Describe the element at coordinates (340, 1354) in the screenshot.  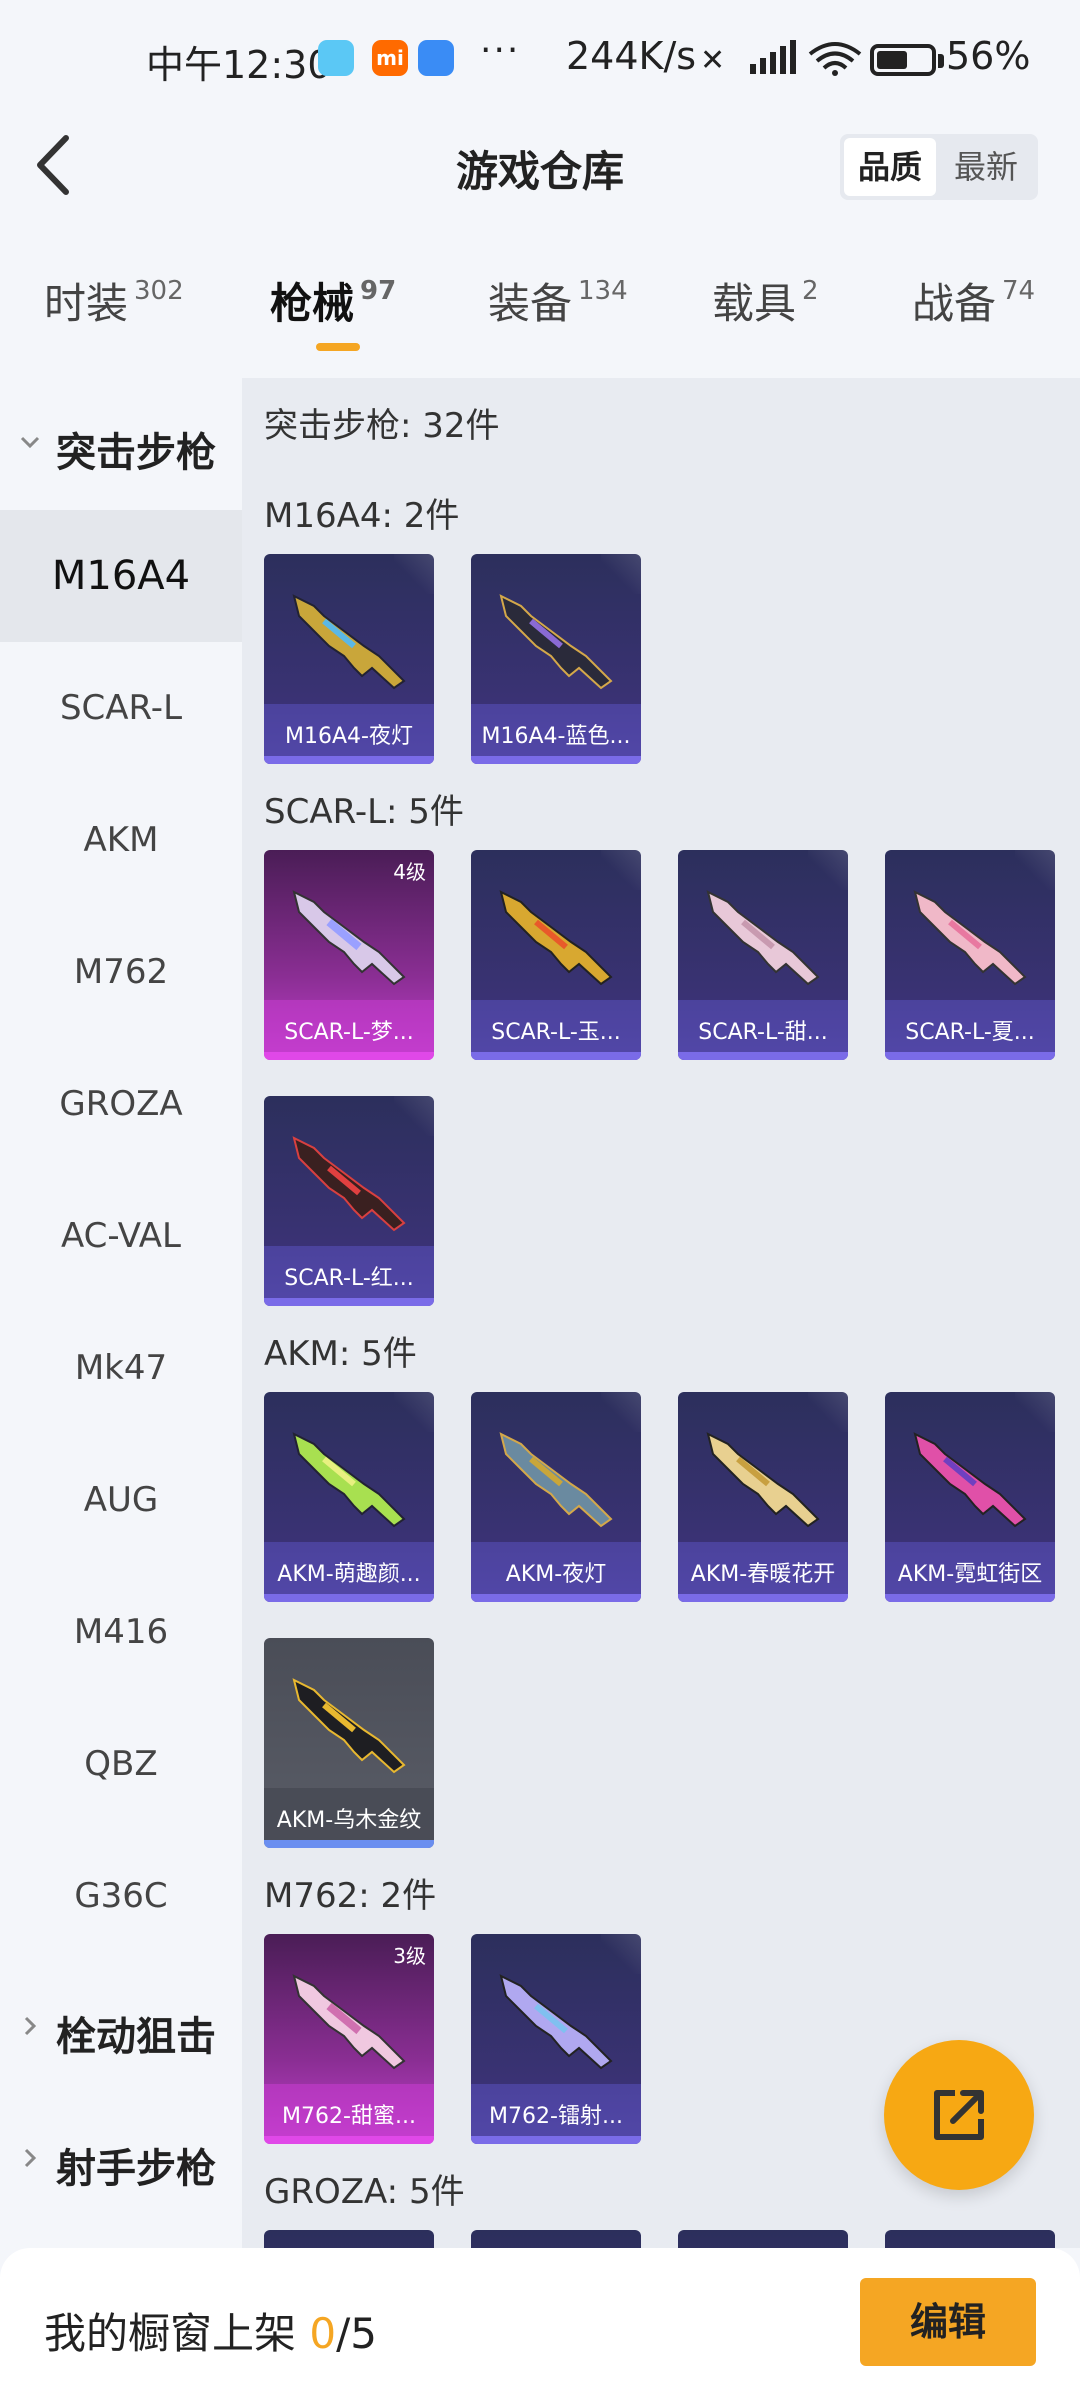
I see `group-title: AKM: 5件` at that location.